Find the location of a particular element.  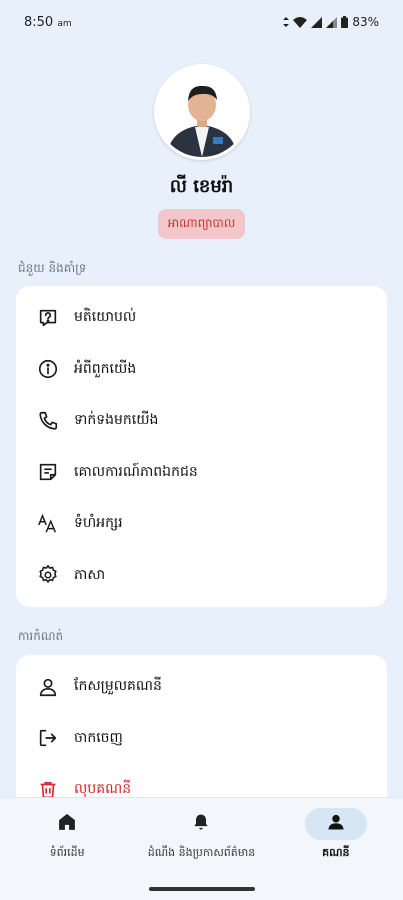

logout-icon is located at coordinates (48, 738).